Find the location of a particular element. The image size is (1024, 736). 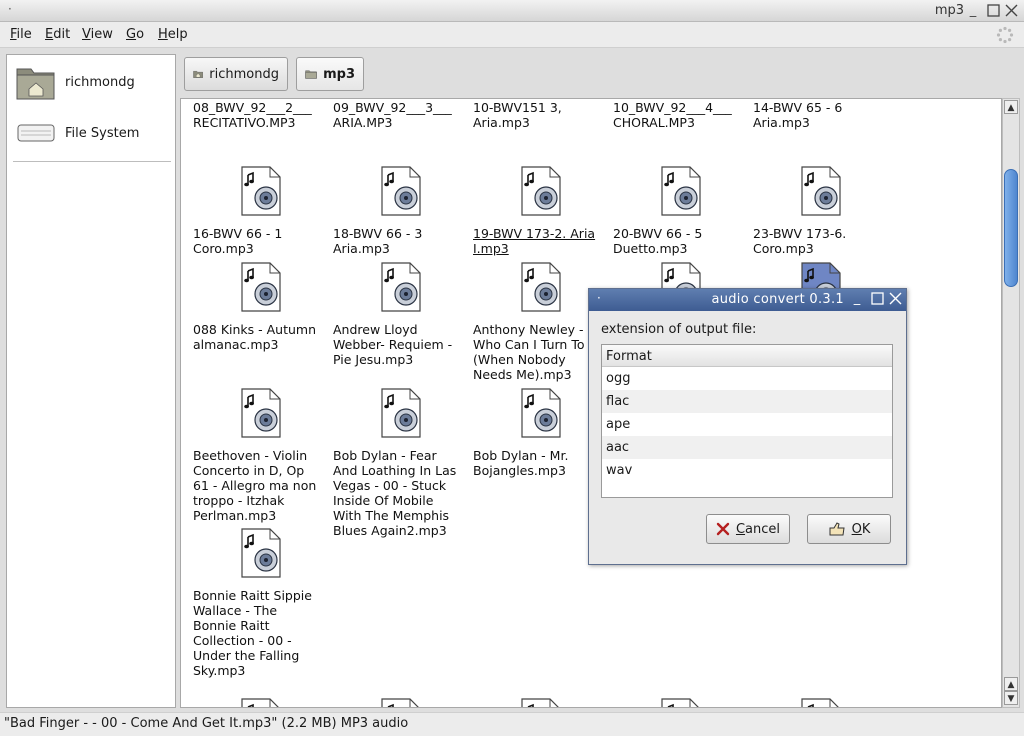

dialog-titlebar: · audio convert 0.3.1 _ is located at coordinates (747, 300).